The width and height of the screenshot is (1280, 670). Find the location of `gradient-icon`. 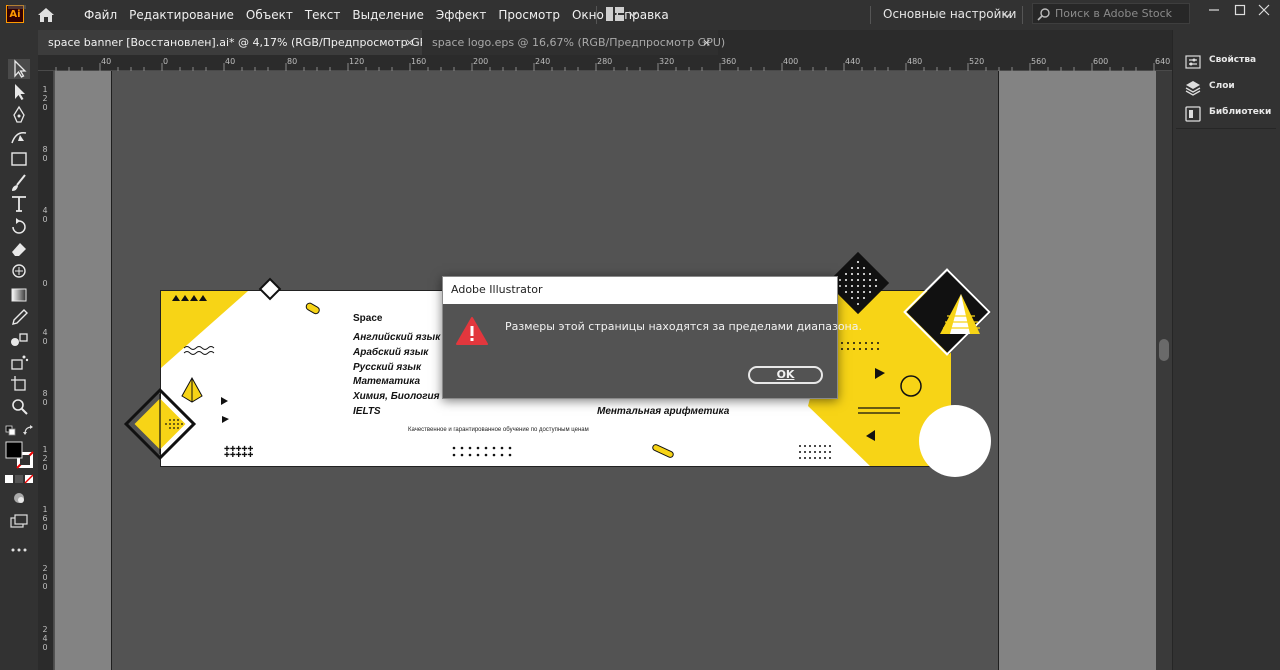

gradient-icon is located at coordinates (19, 295).